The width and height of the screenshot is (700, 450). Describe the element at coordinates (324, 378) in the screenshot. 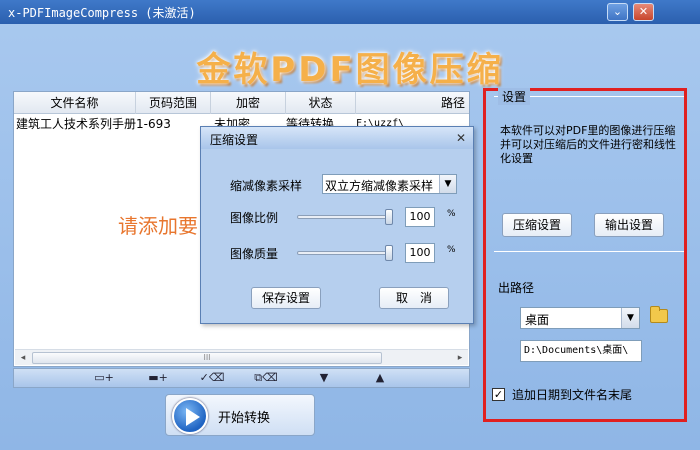

I see `move-down-icon: ▼` at that location.